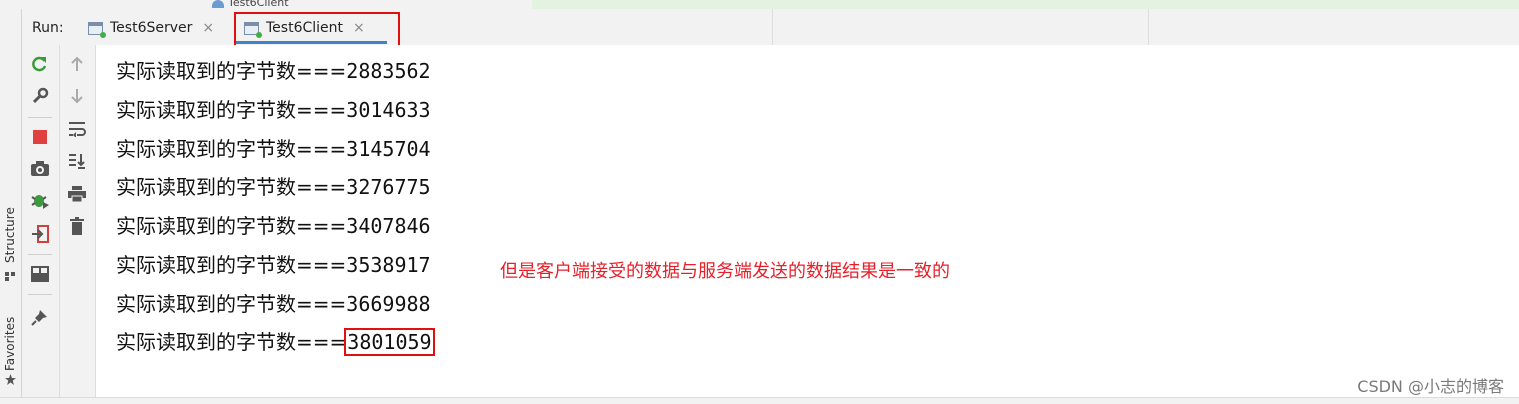 The width and height of the screenshot is (1519, 404). I want to click on exit-button, so click(40, 234).